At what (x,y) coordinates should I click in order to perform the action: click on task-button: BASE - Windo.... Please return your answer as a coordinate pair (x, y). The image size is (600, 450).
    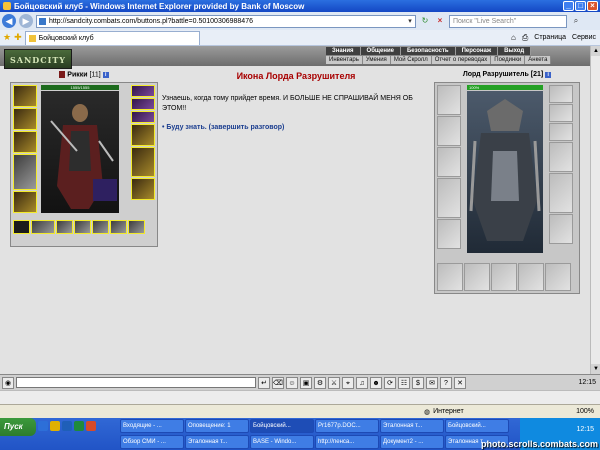
    Looking at the image, I should click on (282, 441).